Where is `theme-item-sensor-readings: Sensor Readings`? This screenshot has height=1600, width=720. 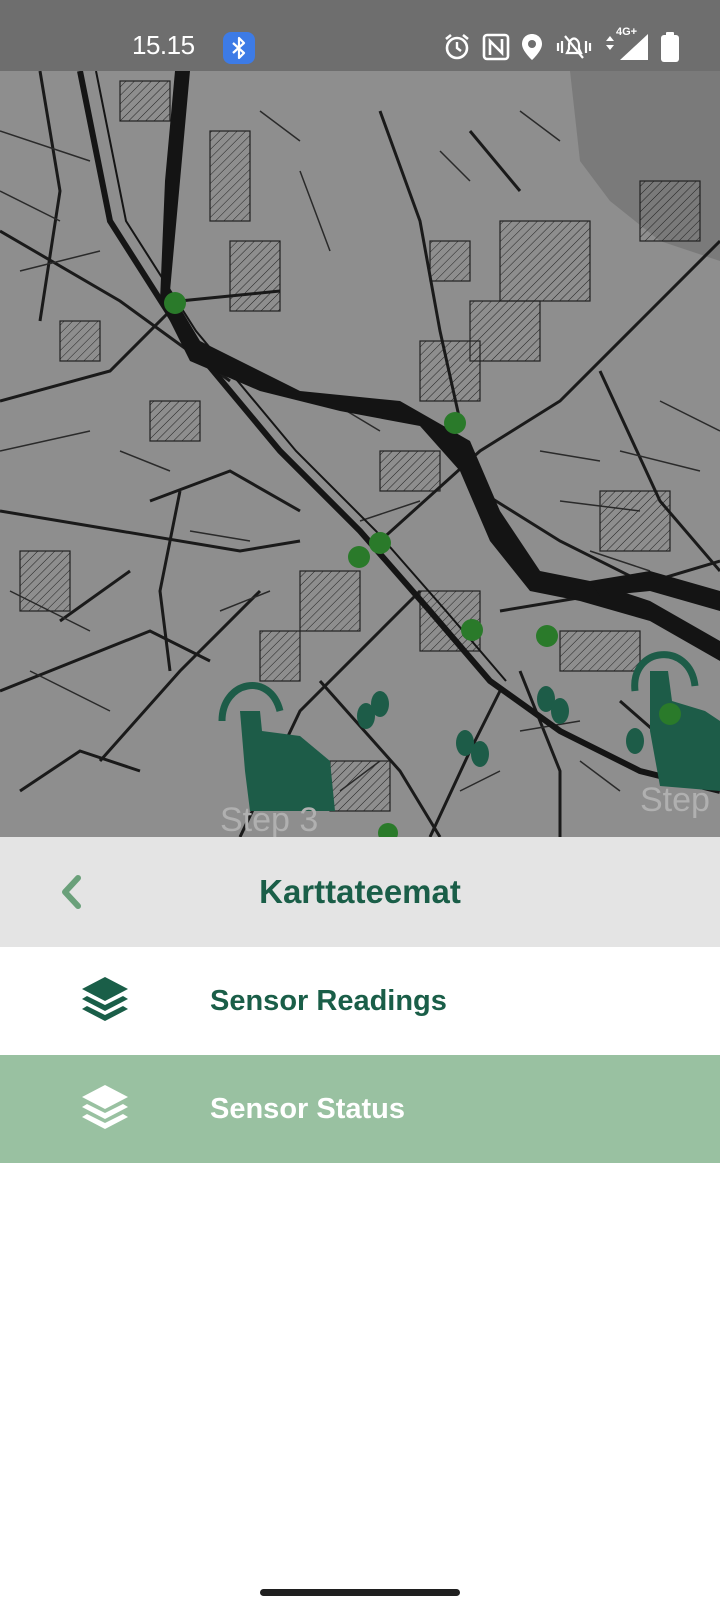 theme-item-sensor-readings: Sensor Readings is located at coordinates (360, 1001).